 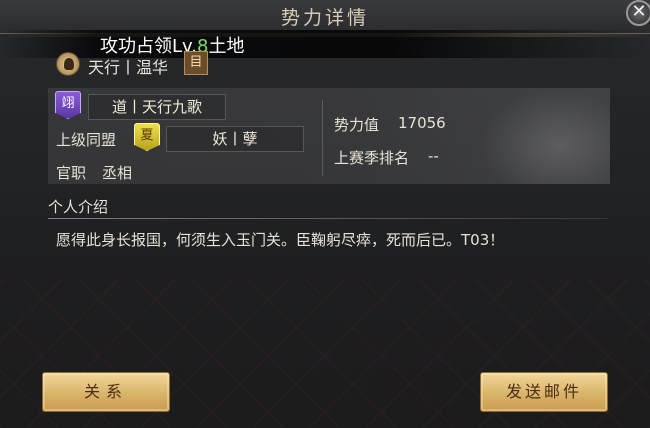 What do you see at coordinates (544, 392) in the screenshot?
I see `send-mail-button: 发送邮件` at bounding box center [544, 392].